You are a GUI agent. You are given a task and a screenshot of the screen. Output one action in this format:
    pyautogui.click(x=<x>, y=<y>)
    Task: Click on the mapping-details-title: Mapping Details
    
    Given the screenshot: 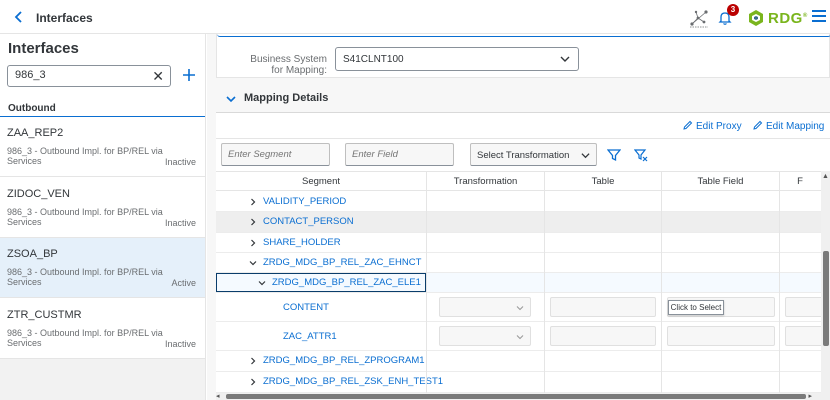 What is the action you would take?
    pyautogui.click(x=286, y=98)
    